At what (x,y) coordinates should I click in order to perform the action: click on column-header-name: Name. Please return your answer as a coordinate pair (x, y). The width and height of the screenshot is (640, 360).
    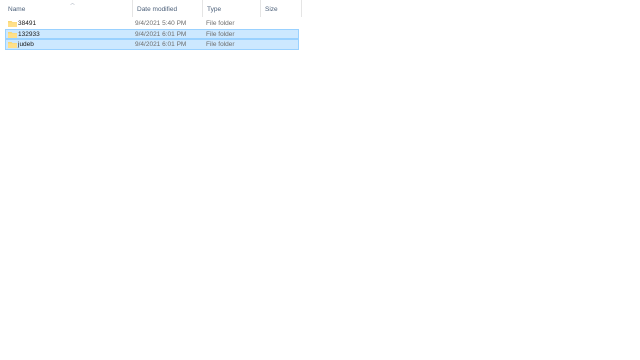
    Looking at the image, I should click on (68, 8).